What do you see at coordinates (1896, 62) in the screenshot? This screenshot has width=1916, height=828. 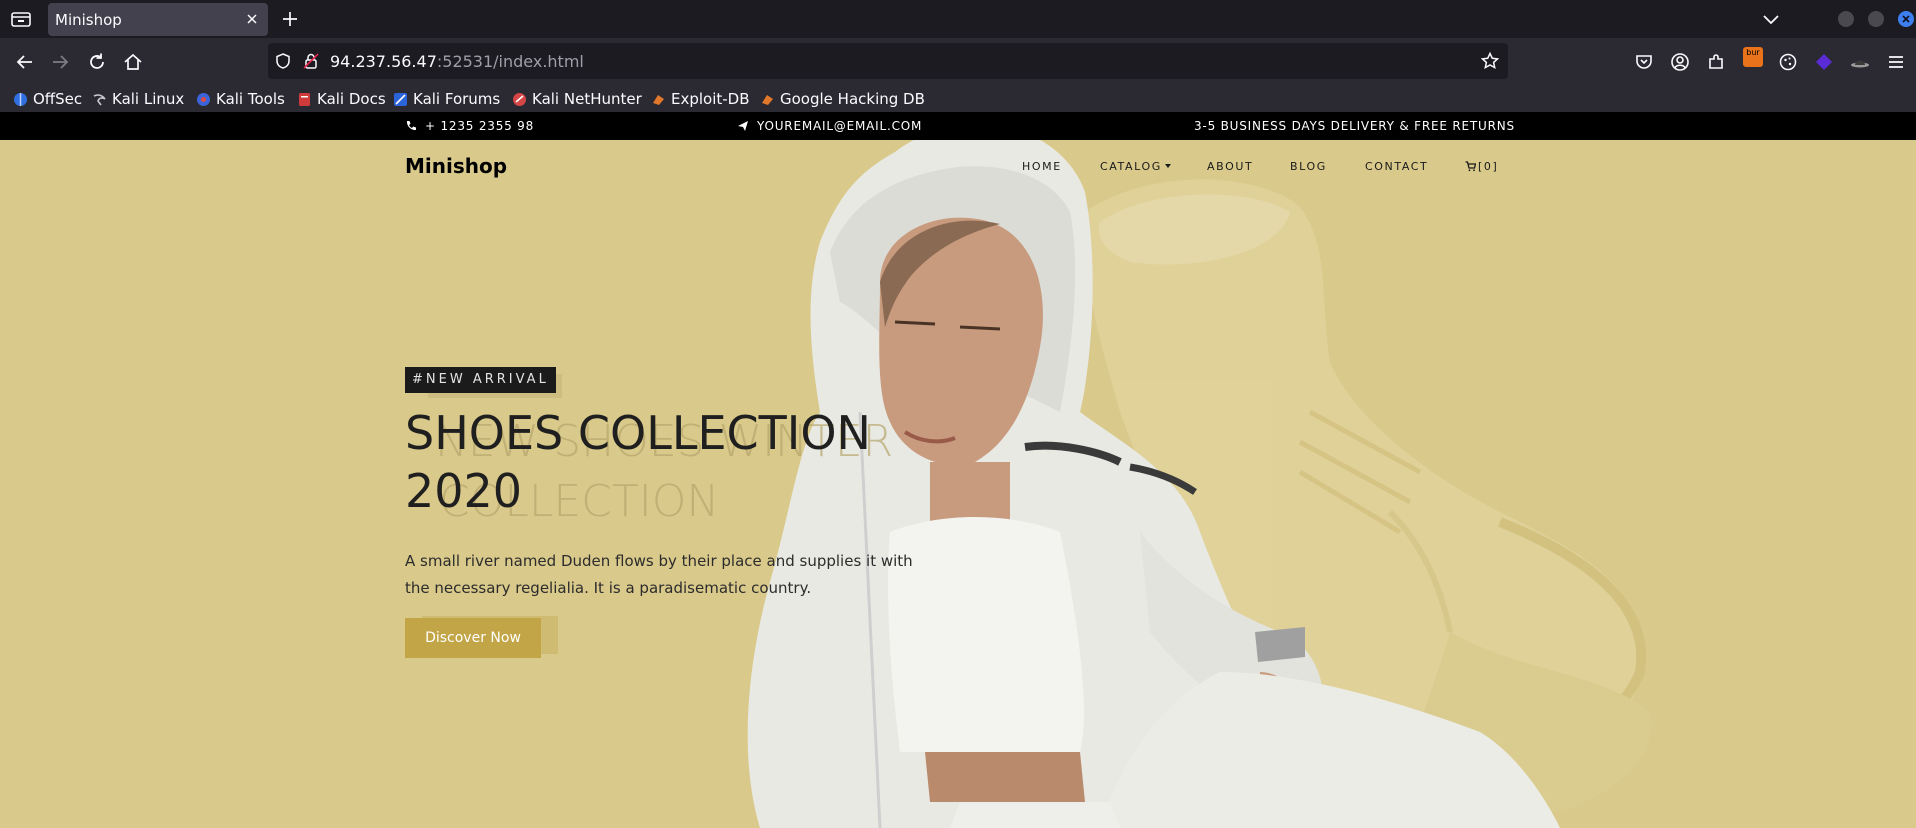 I see `hamburger-menu-icon` at bounding box center [1896, 62].